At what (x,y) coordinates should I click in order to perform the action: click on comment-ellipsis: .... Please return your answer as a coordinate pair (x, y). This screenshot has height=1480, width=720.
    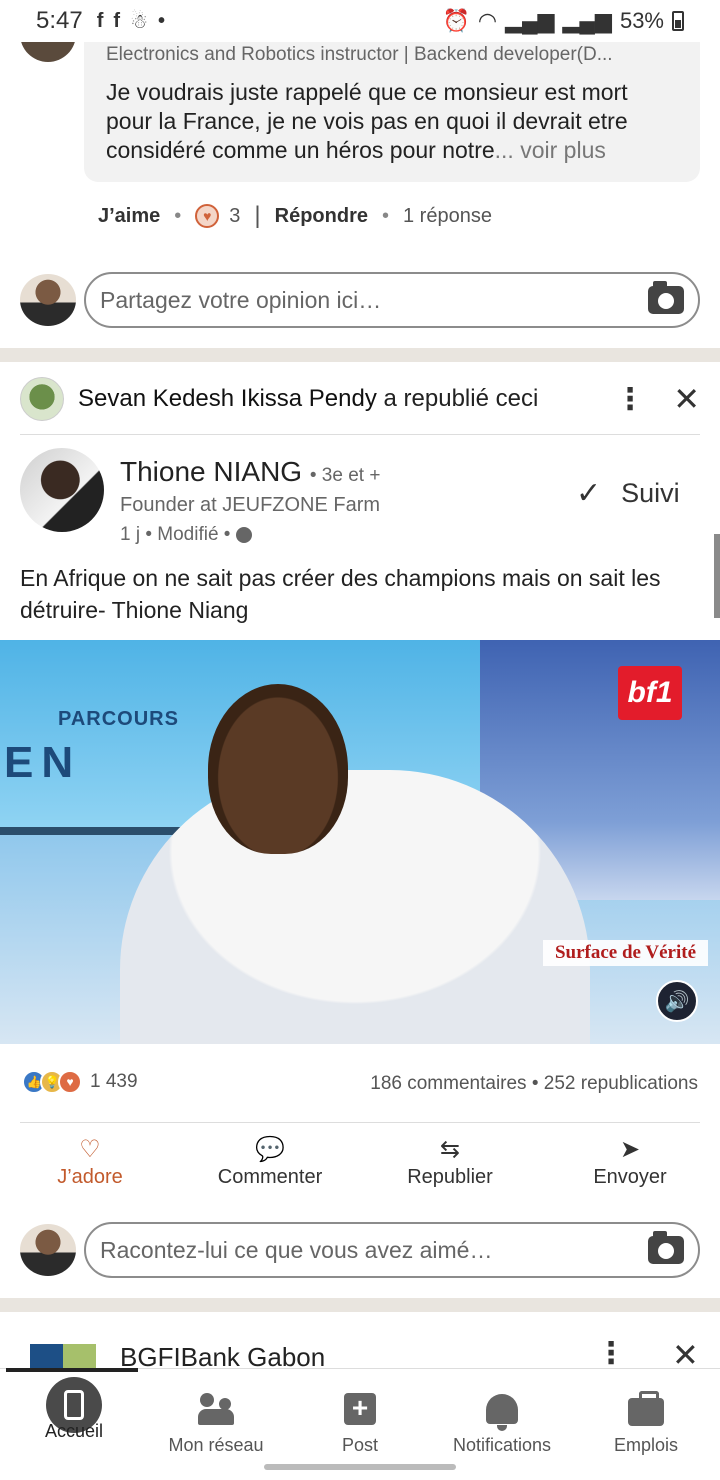
    Looking at the image, I should click on (504, 150).